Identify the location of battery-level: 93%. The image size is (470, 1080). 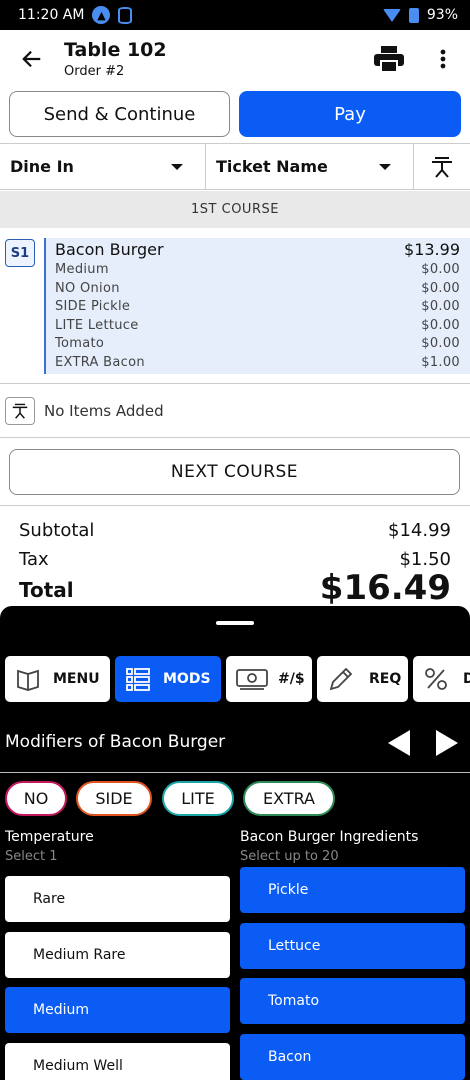
(442, 15).